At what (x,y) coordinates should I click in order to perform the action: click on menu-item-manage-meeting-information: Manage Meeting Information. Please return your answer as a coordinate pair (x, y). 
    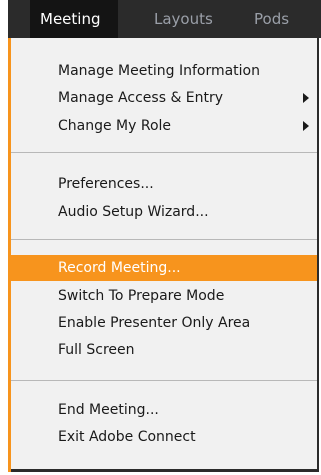
    Looking at the image, I should click on (164, 71).